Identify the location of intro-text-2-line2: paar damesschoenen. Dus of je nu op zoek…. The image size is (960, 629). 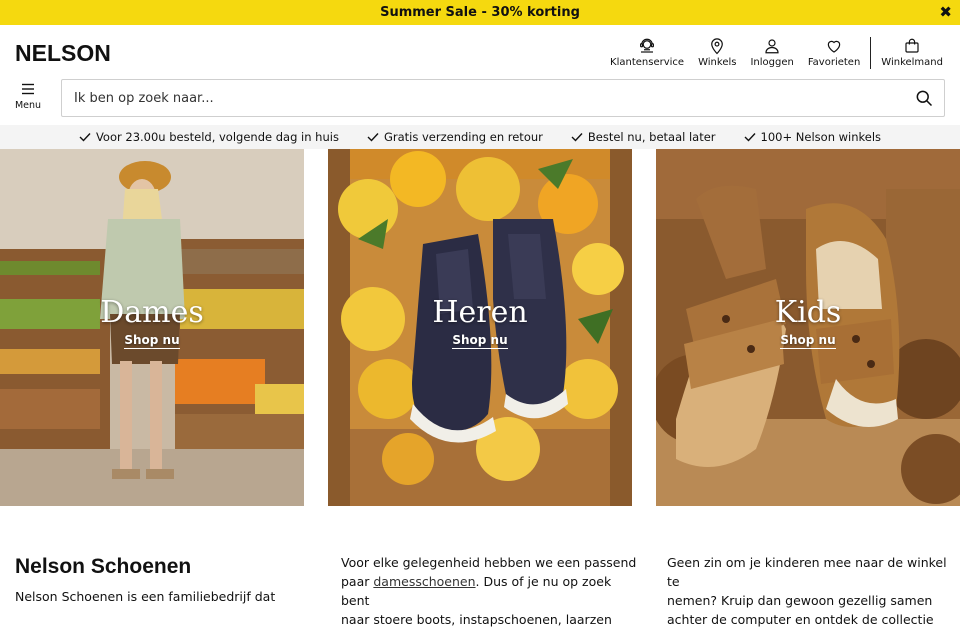
(491, 591).